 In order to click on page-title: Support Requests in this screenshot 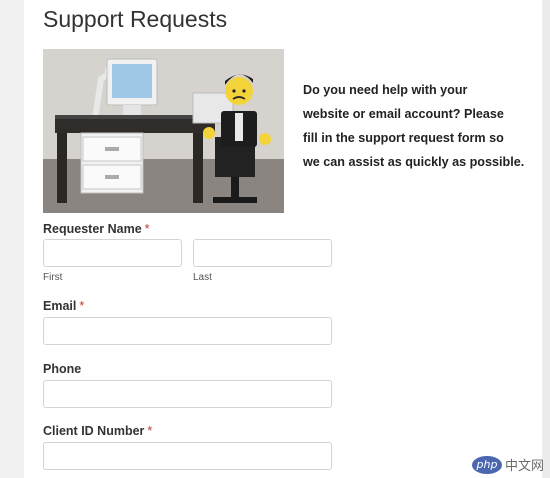, I will do `click(135, 19)`.